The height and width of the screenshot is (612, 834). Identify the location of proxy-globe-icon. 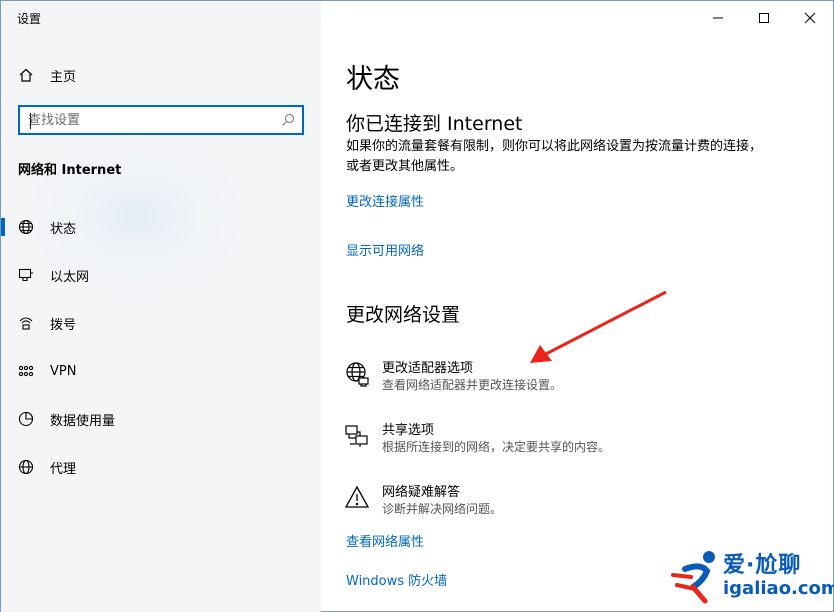
(26, 467).